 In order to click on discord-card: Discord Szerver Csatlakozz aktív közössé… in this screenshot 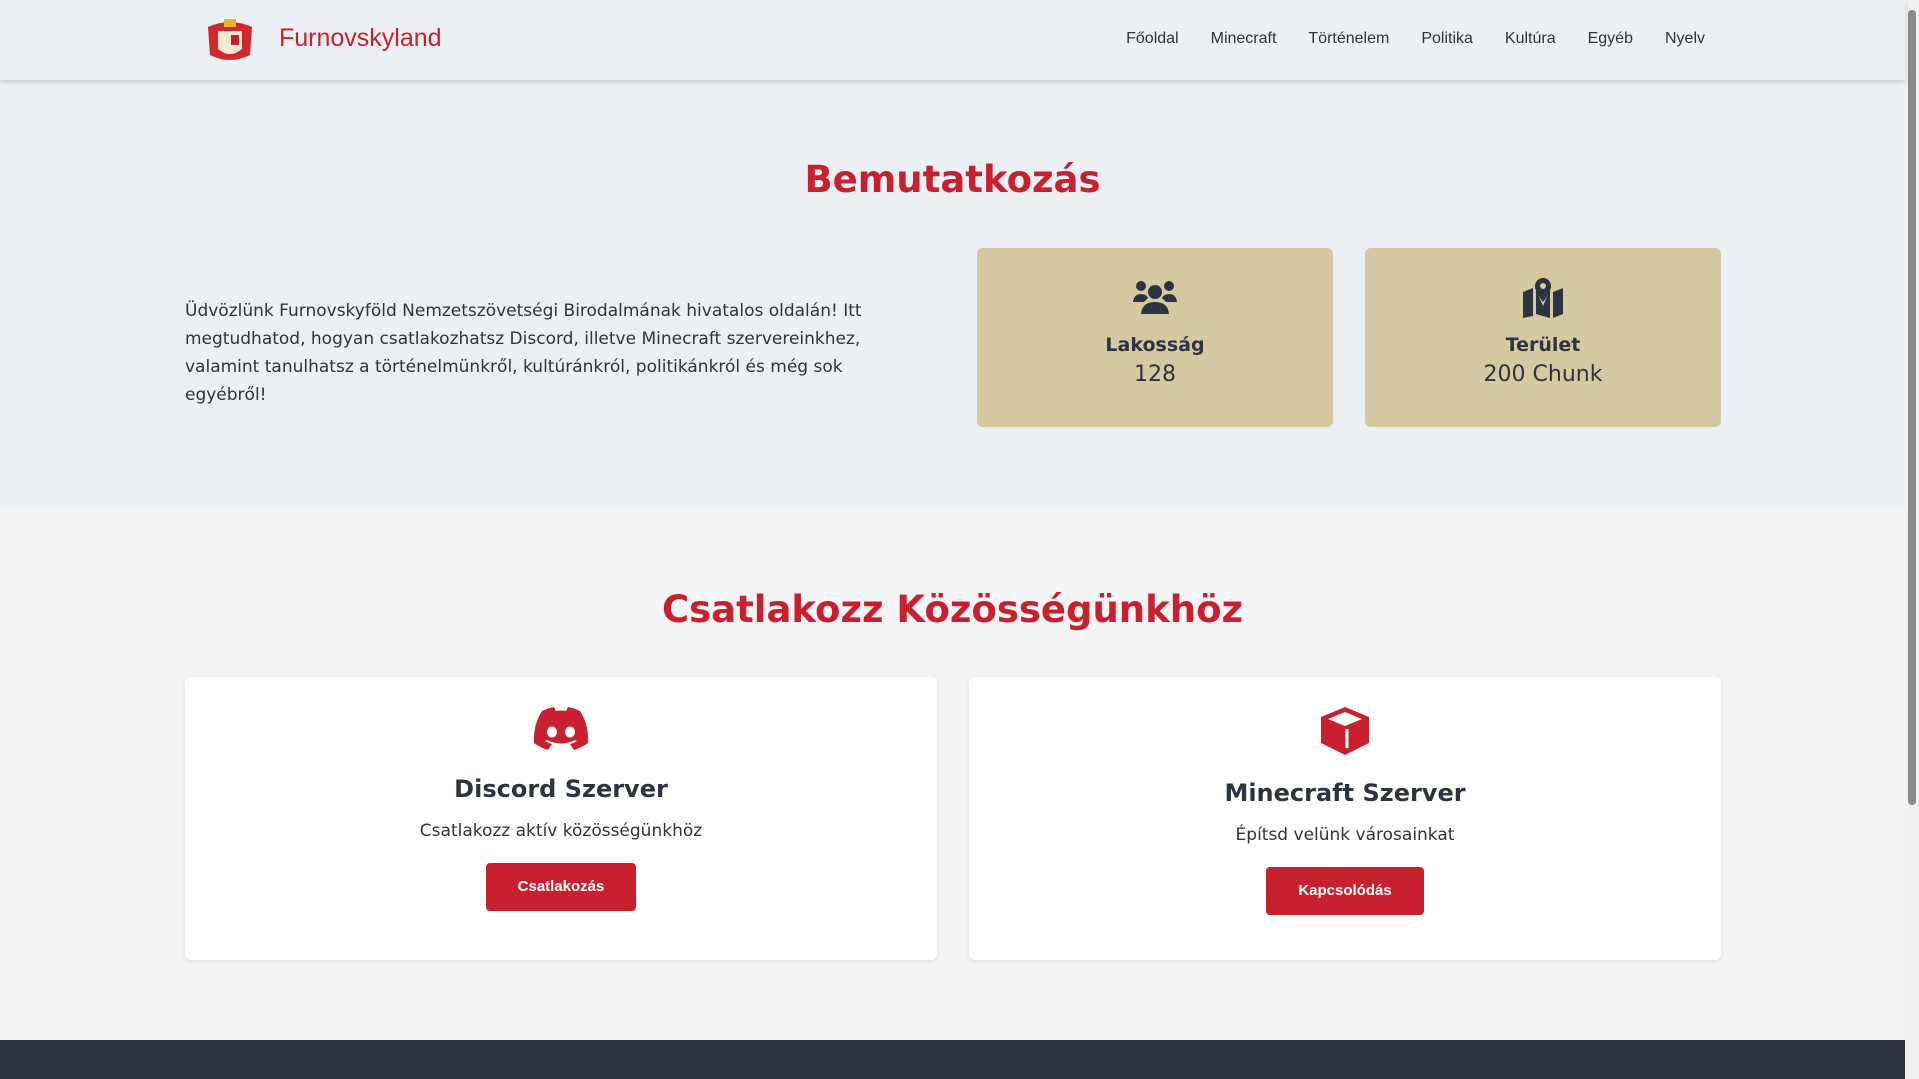, I will do `click(561, 818)`.